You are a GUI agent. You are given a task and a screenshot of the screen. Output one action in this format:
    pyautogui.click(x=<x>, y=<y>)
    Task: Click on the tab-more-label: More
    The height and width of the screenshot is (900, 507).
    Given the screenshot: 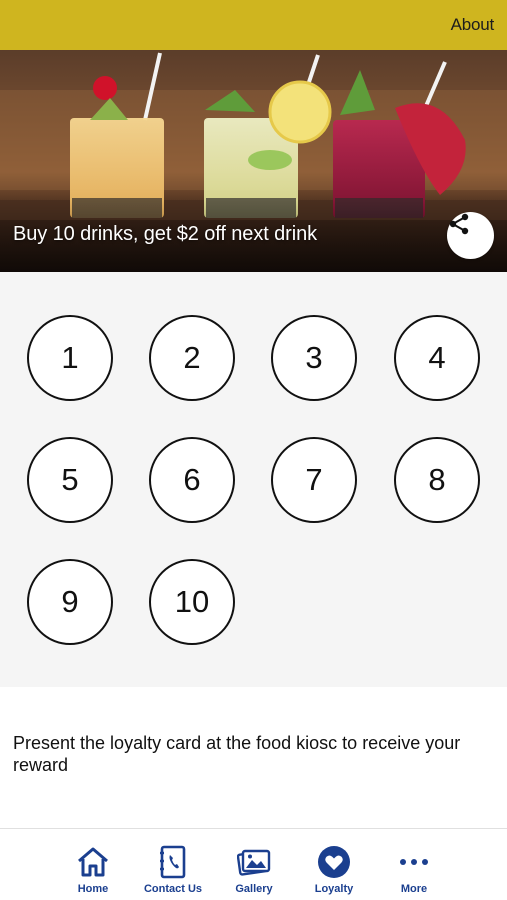 What is the action you would take?
    pyautogui.click(x=414, y=889)
    